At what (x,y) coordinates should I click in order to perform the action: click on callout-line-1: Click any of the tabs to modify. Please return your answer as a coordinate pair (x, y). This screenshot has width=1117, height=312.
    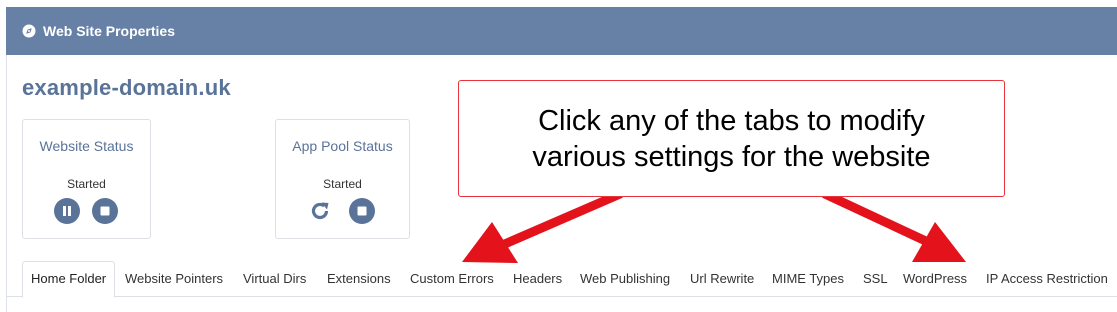
    Looking at the image, I should click on (731, 121).